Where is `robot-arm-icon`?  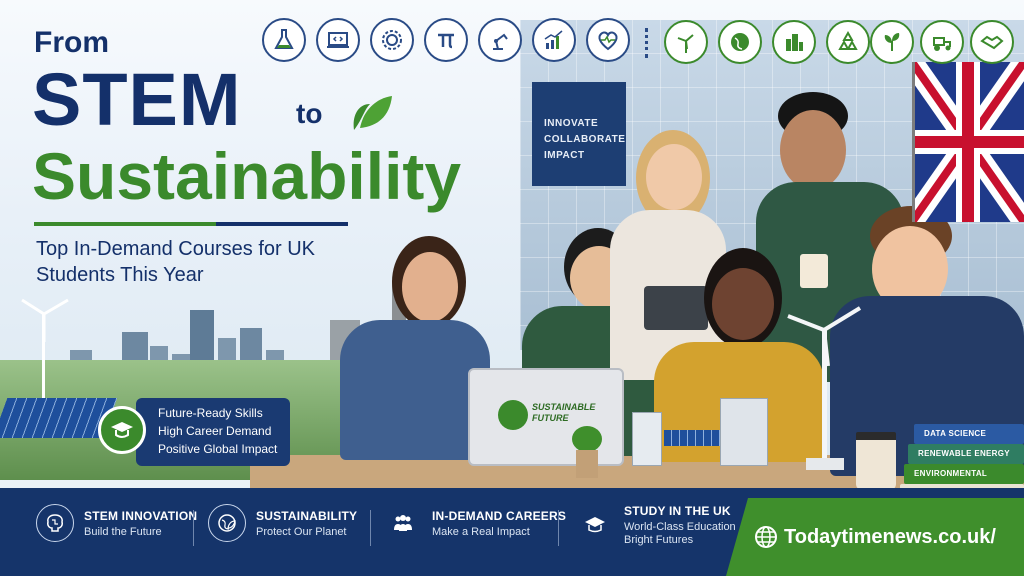
robot-arm-icon is located at coordinates (500, 40).